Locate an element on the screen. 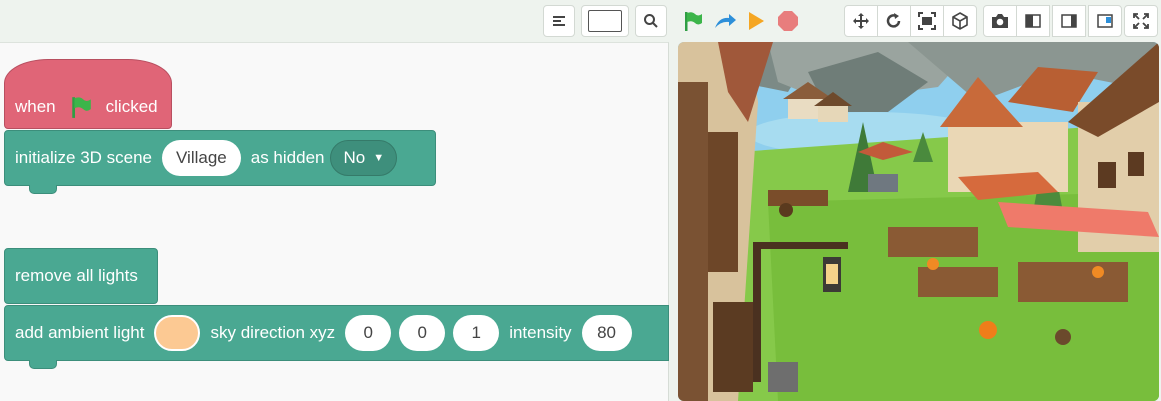 The image size is (1161, 401). zoom-box is located at coordinates (605, 21).